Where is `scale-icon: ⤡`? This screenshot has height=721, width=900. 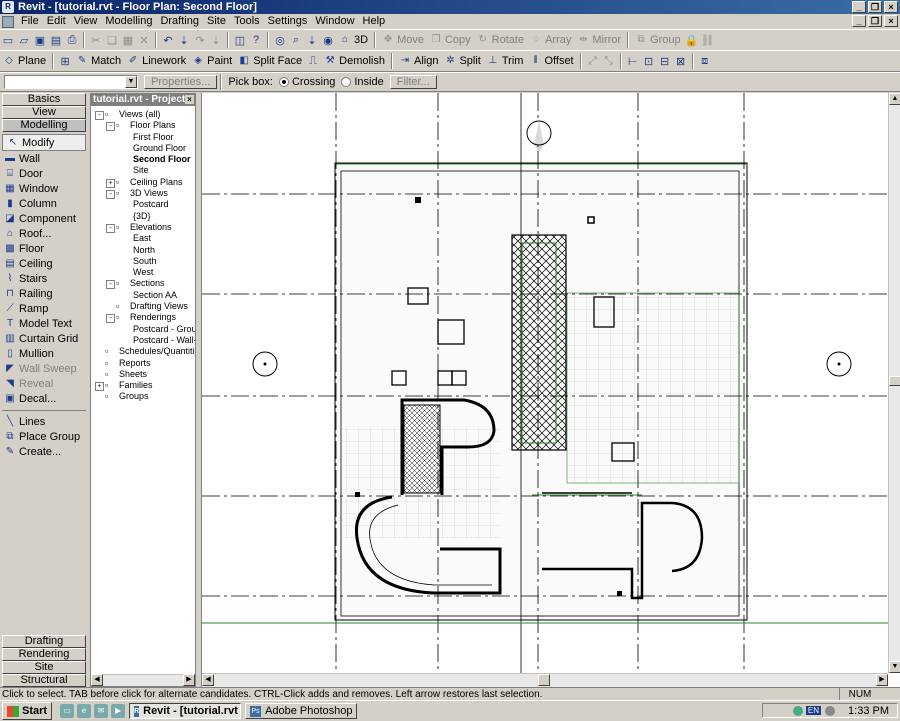
scale-icon: ⤡ is located at coordinates (609, 61).